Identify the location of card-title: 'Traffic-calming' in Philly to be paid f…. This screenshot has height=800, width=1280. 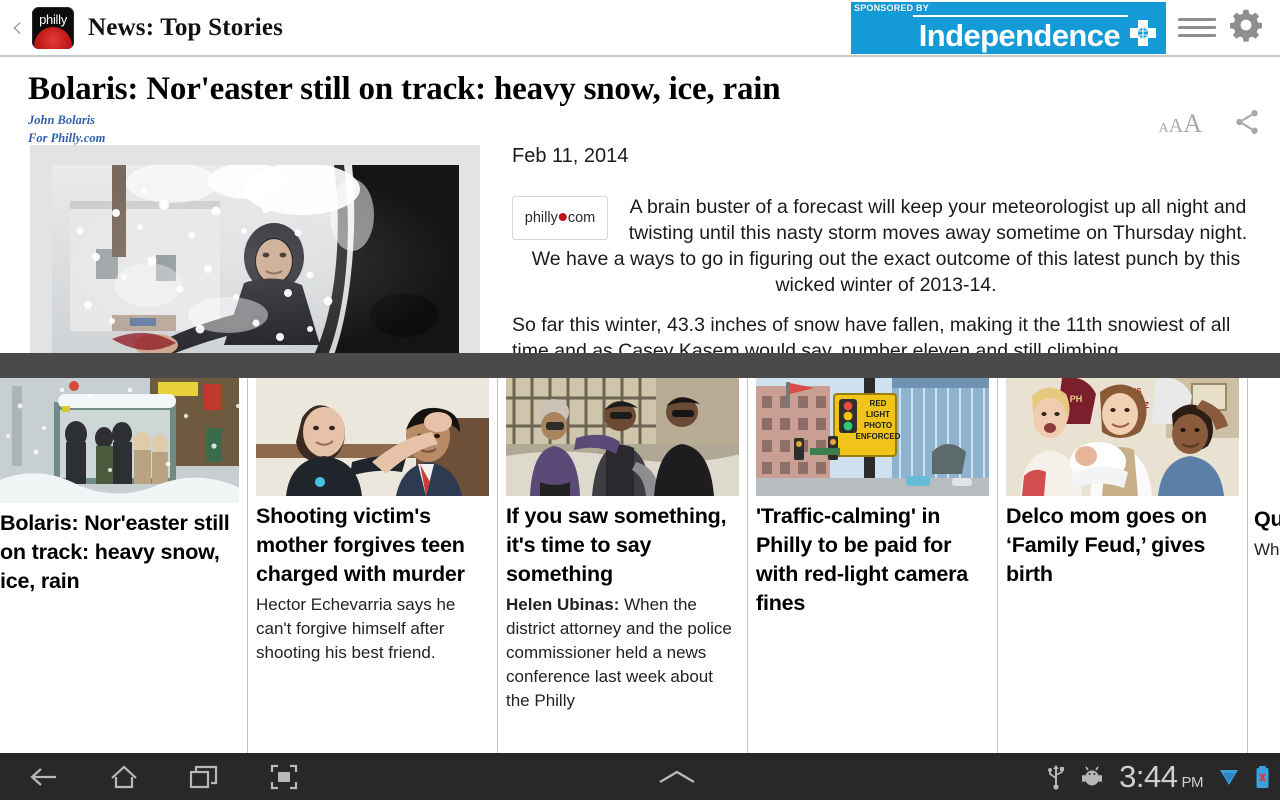
(862, 559).